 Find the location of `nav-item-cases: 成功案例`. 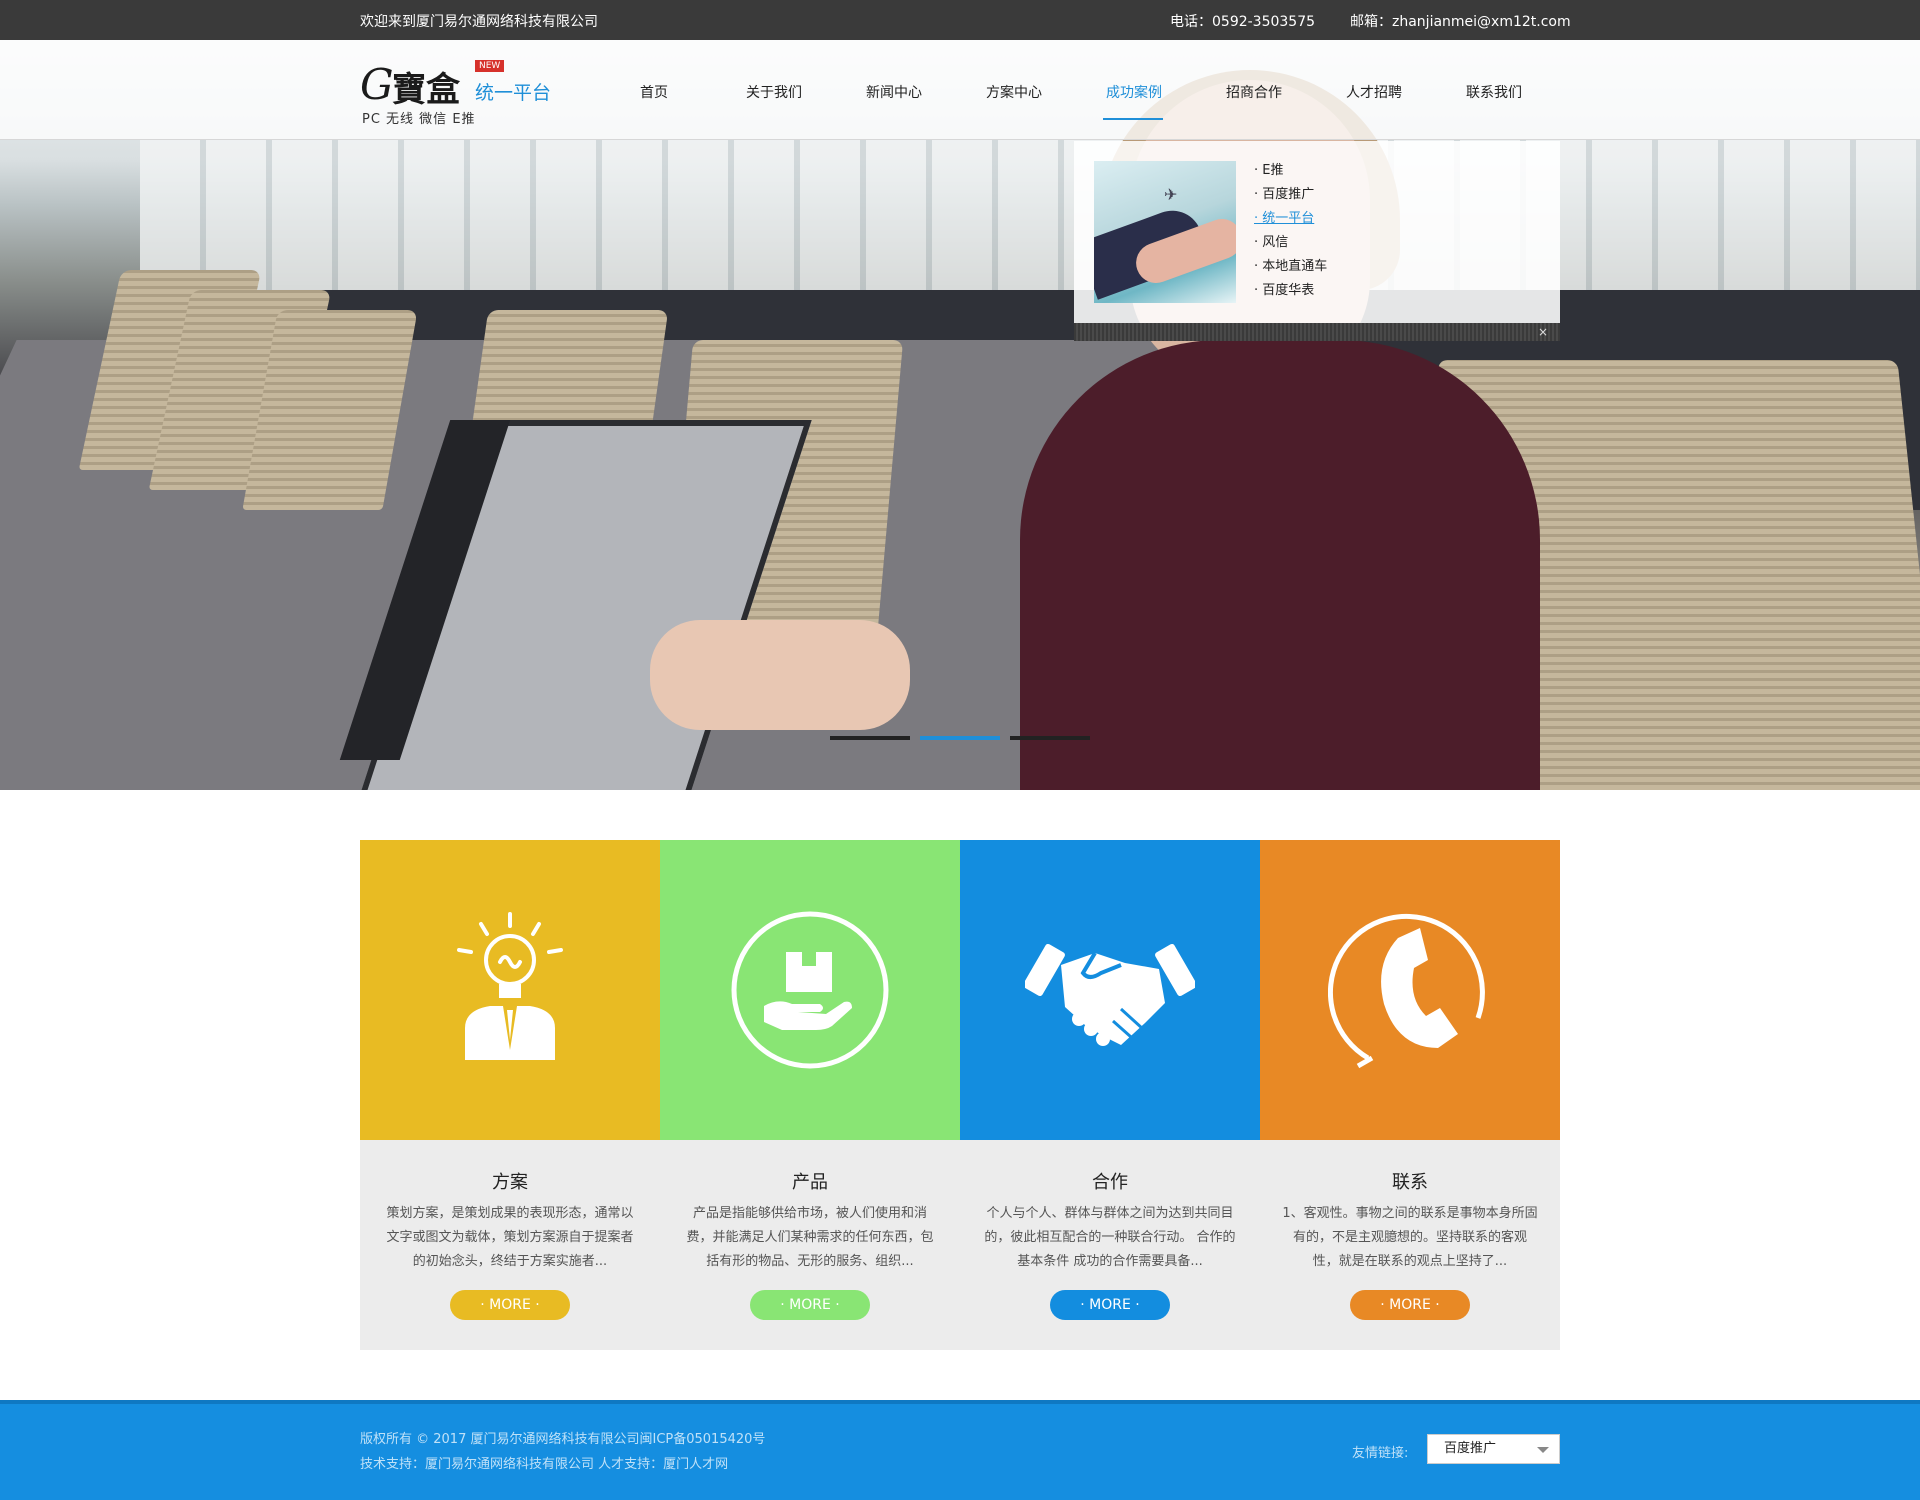

nav-item-cases: 成功案例 is located at coordinates (1134, 92).